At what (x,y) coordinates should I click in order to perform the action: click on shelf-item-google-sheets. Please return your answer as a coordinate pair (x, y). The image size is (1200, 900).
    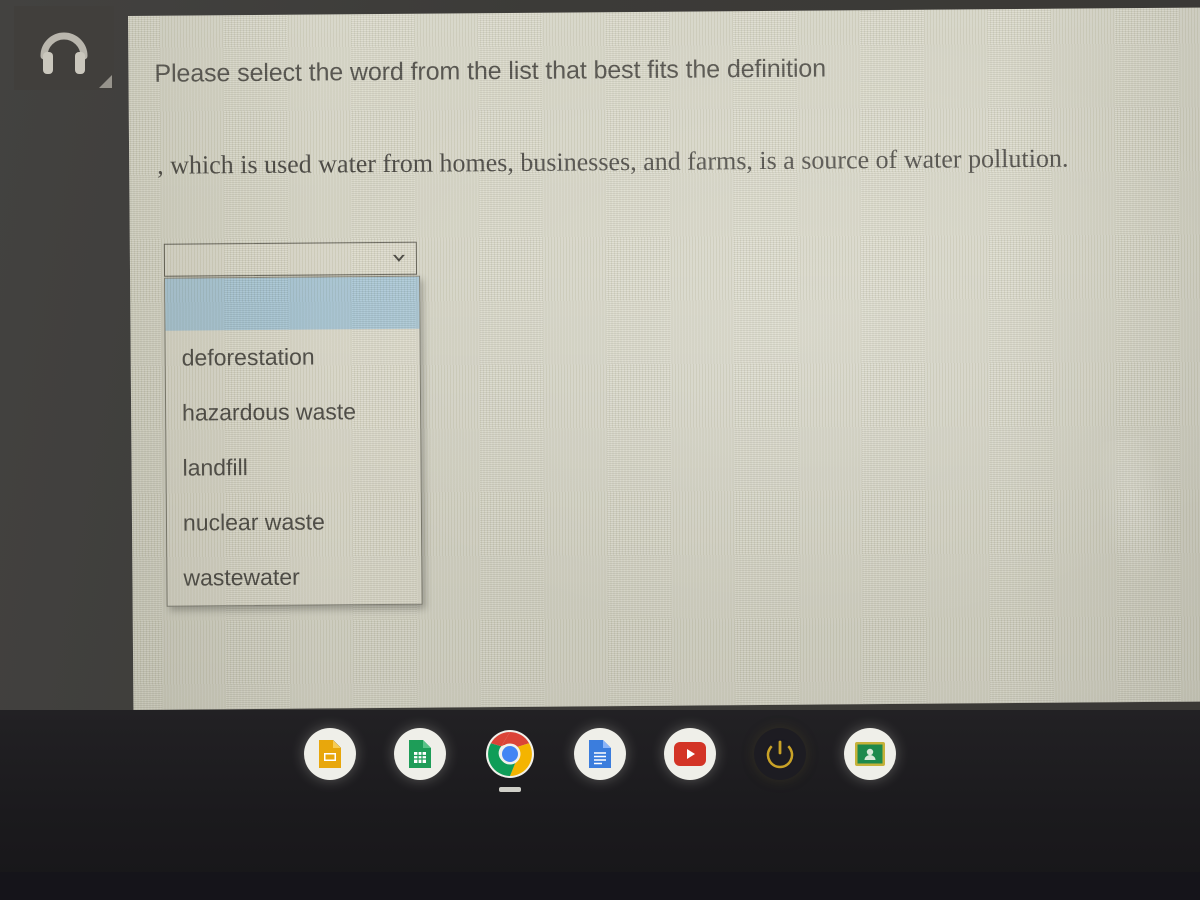
    Looking at the image, I should click on (420, 754).